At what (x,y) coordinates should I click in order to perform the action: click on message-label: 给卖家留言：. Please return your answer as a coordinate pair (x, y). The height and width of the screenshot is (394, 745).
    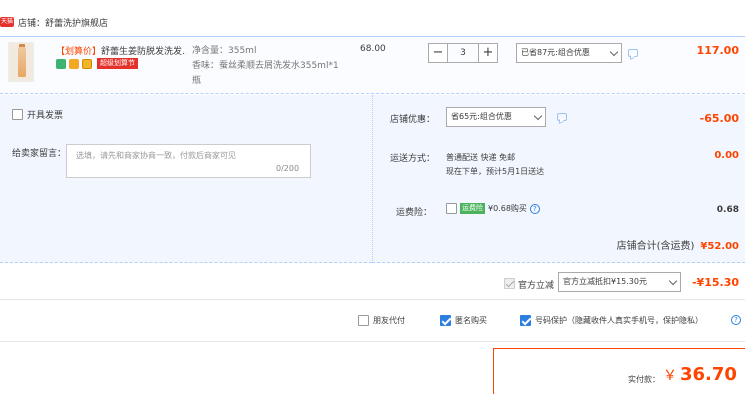
    Looking at the image, I should click on (39, 154).